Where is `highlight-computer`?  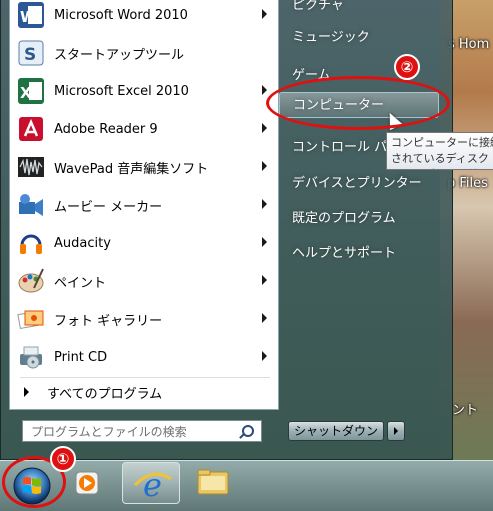 highlight-computer is located at coordinates (358, 103).